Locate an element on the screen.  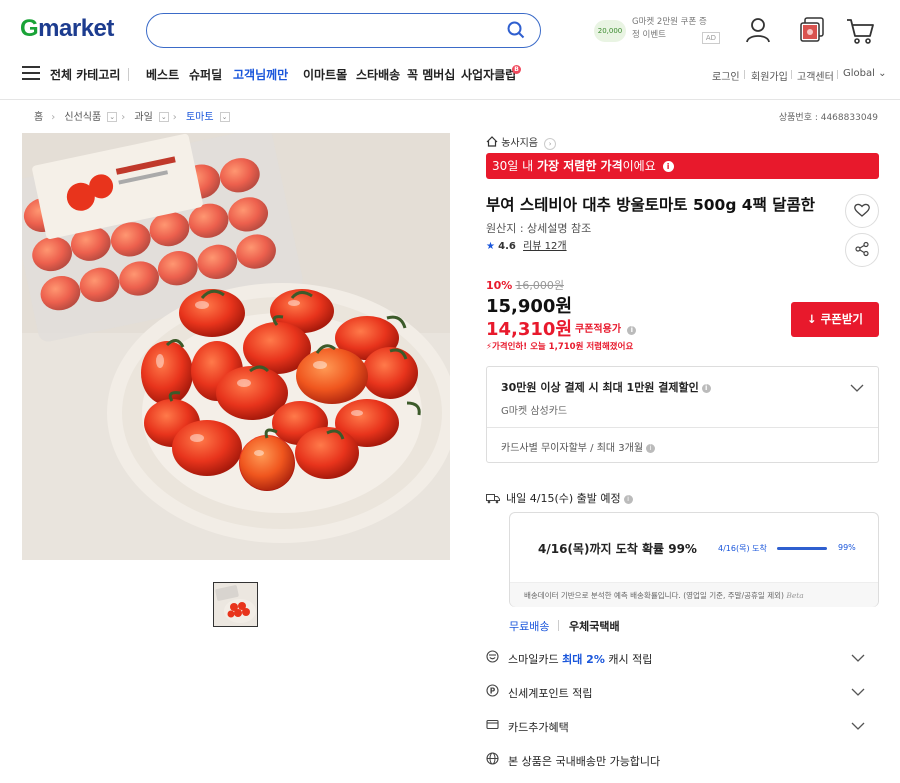
ad-coupon-badge: 20,000 is located at coordinates (610, 31).